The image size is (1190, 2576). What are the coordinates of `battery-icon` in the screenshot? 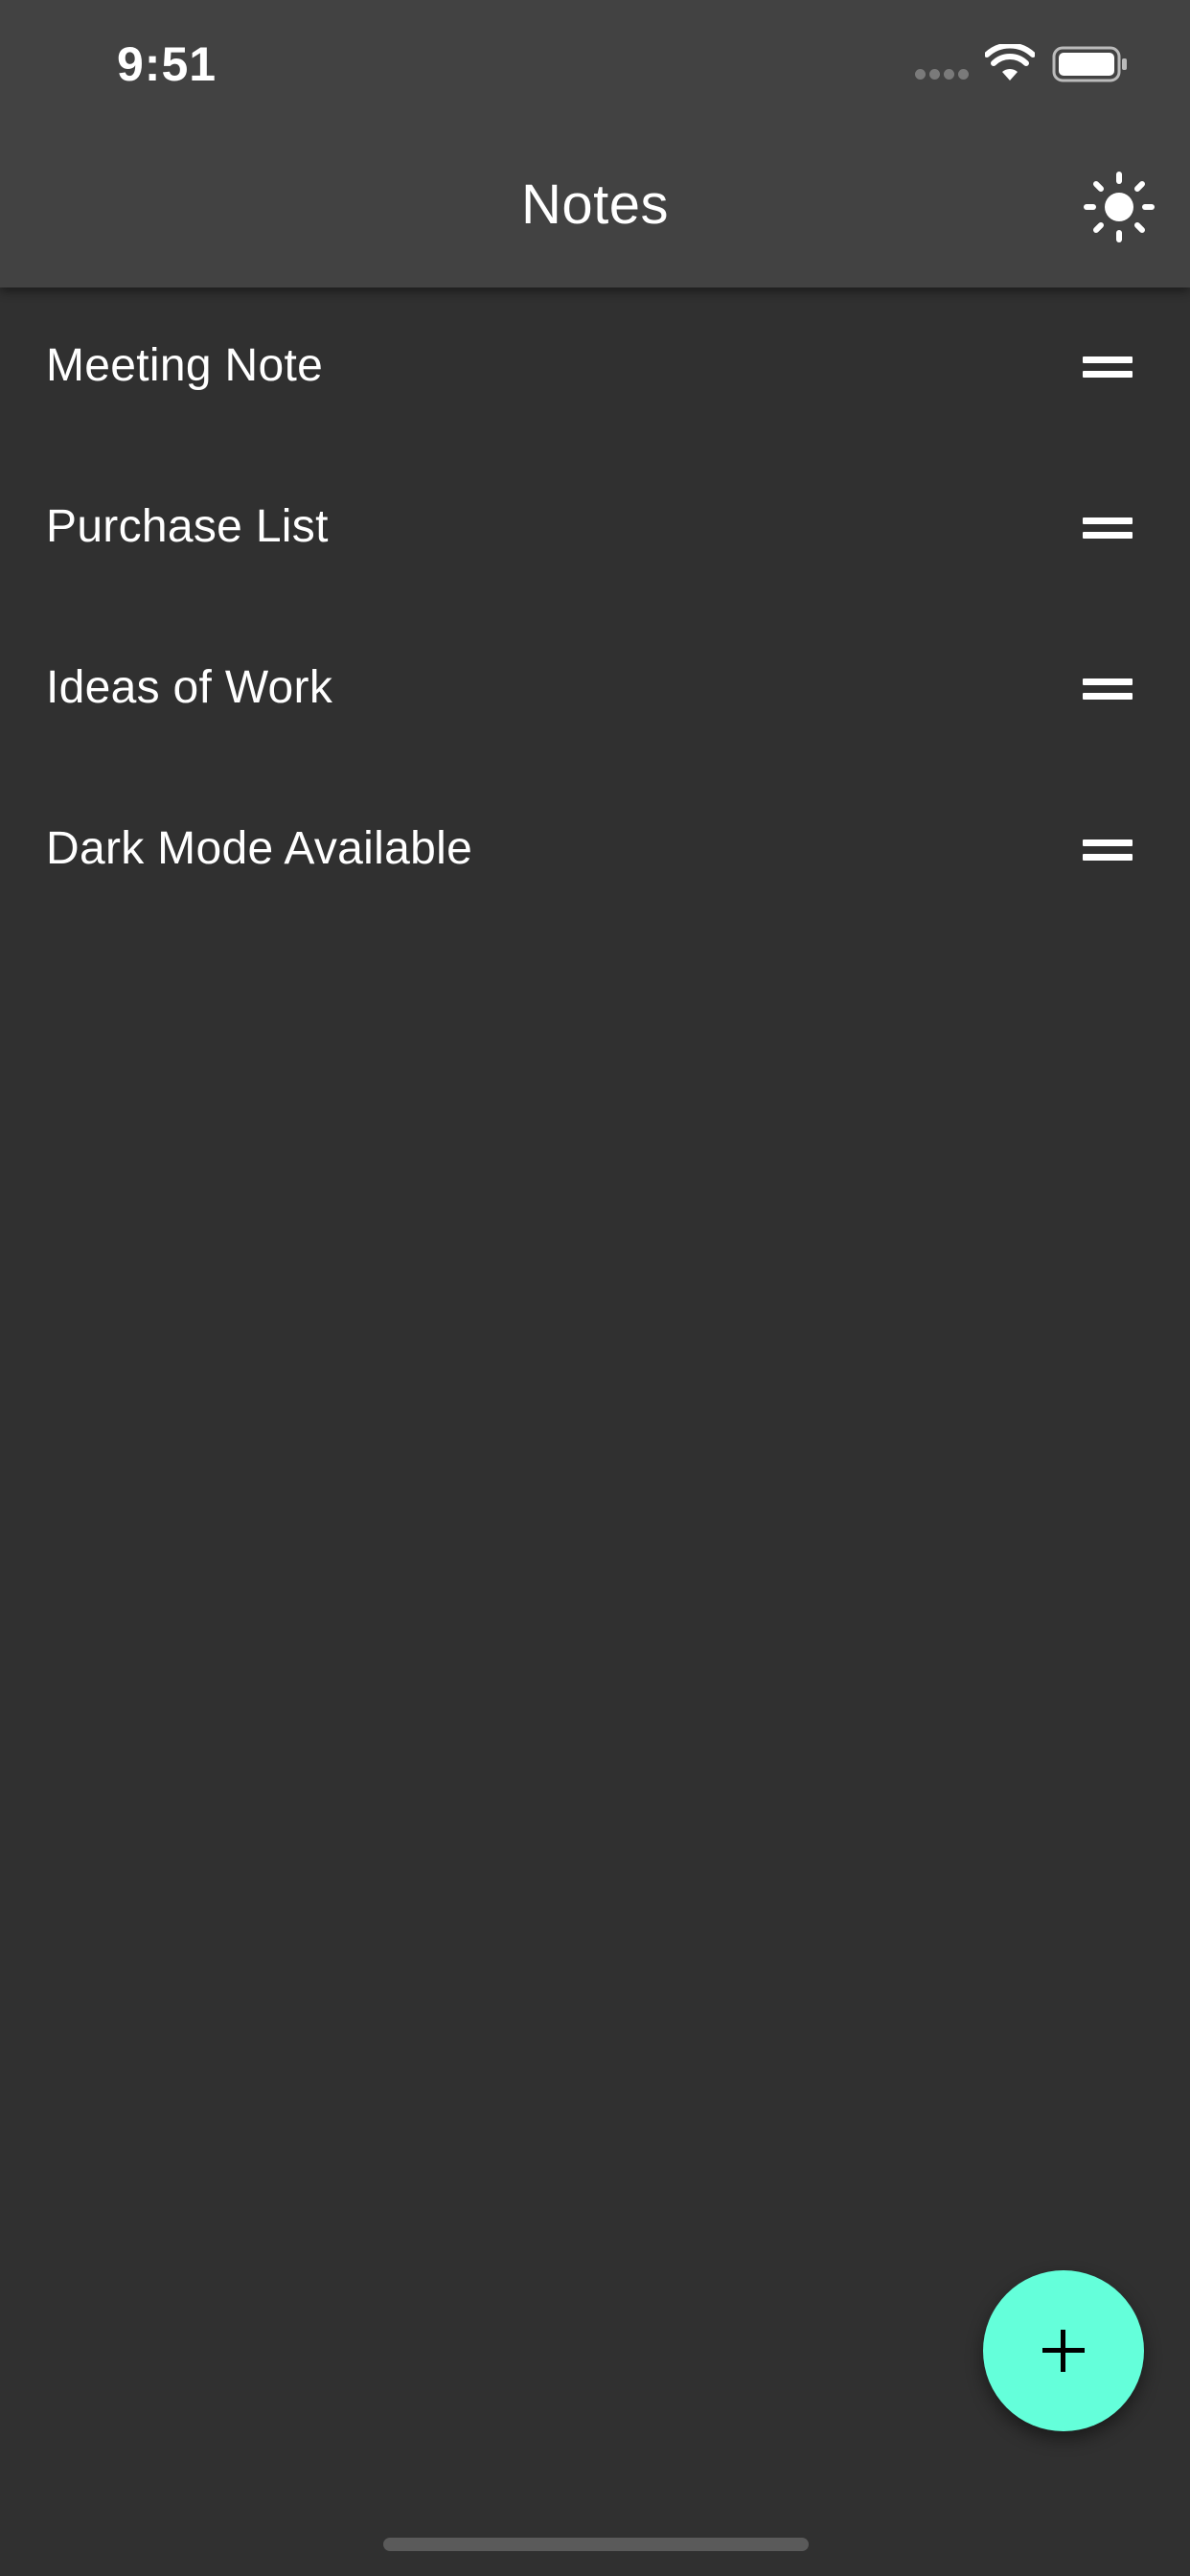 It's located at (1090, 64).